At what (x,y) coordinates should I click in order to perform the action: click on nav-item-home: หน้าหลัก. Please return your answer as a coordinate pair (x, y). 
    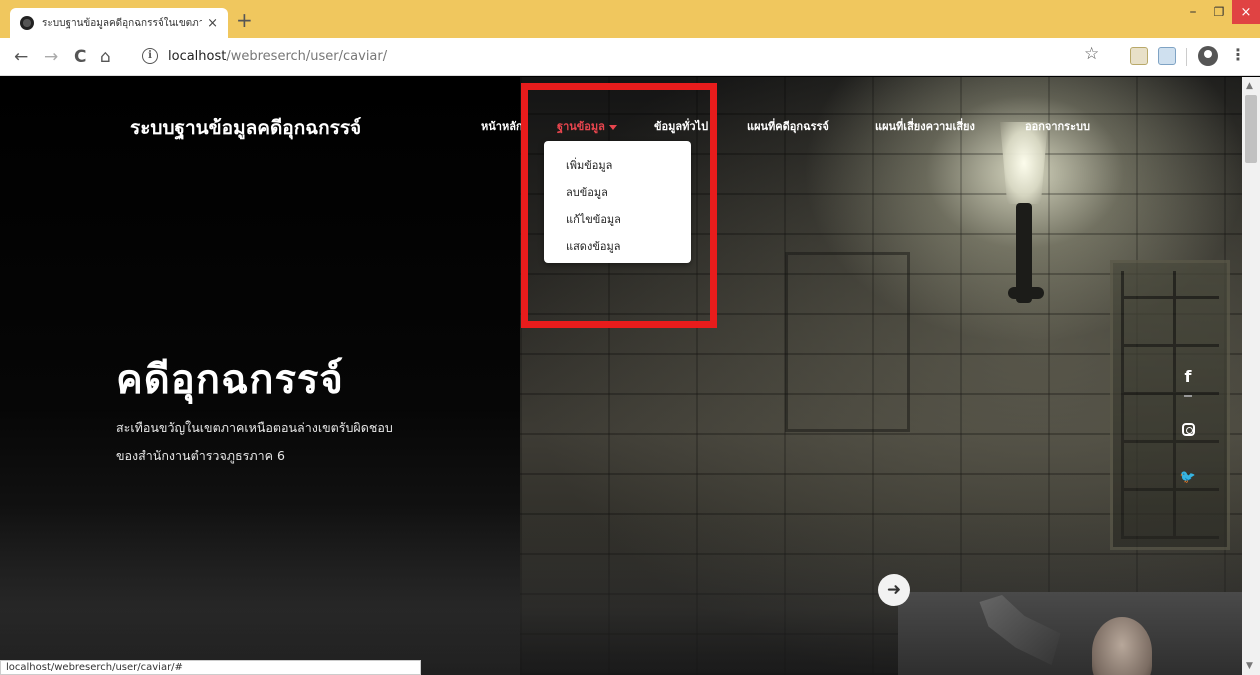
    Looking at the image, I should click on (502, 126).